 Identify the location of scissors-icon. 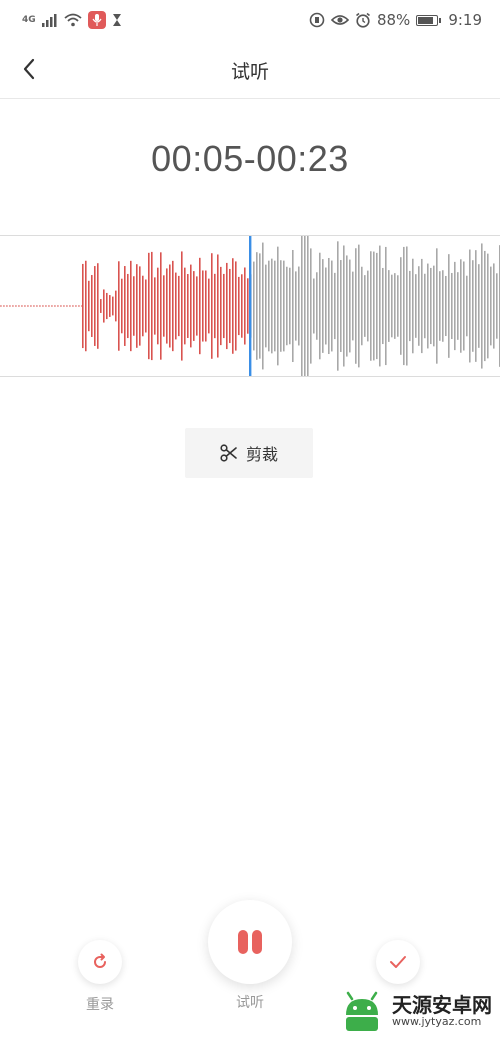
(228, 453).